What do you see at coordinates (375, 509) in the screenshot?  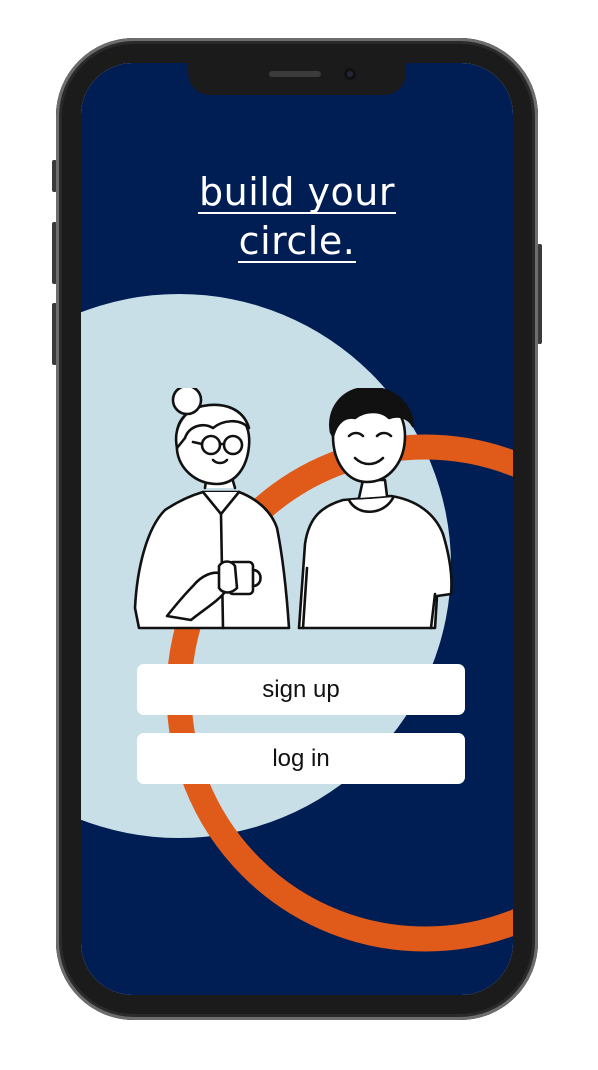 I see `man-illustration` at bounding box center [375, 509].